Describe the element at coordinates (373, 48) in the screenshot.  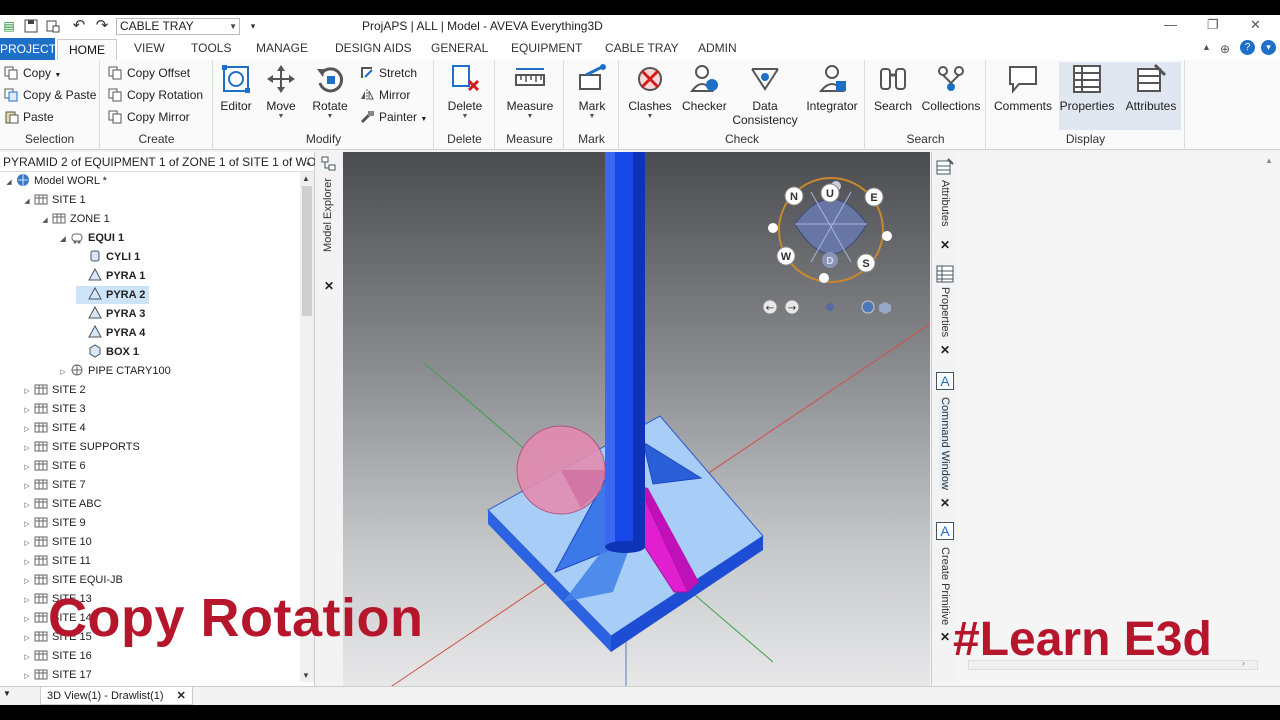
I see `tab-design-aids: DESIGN AIDS` at that location.